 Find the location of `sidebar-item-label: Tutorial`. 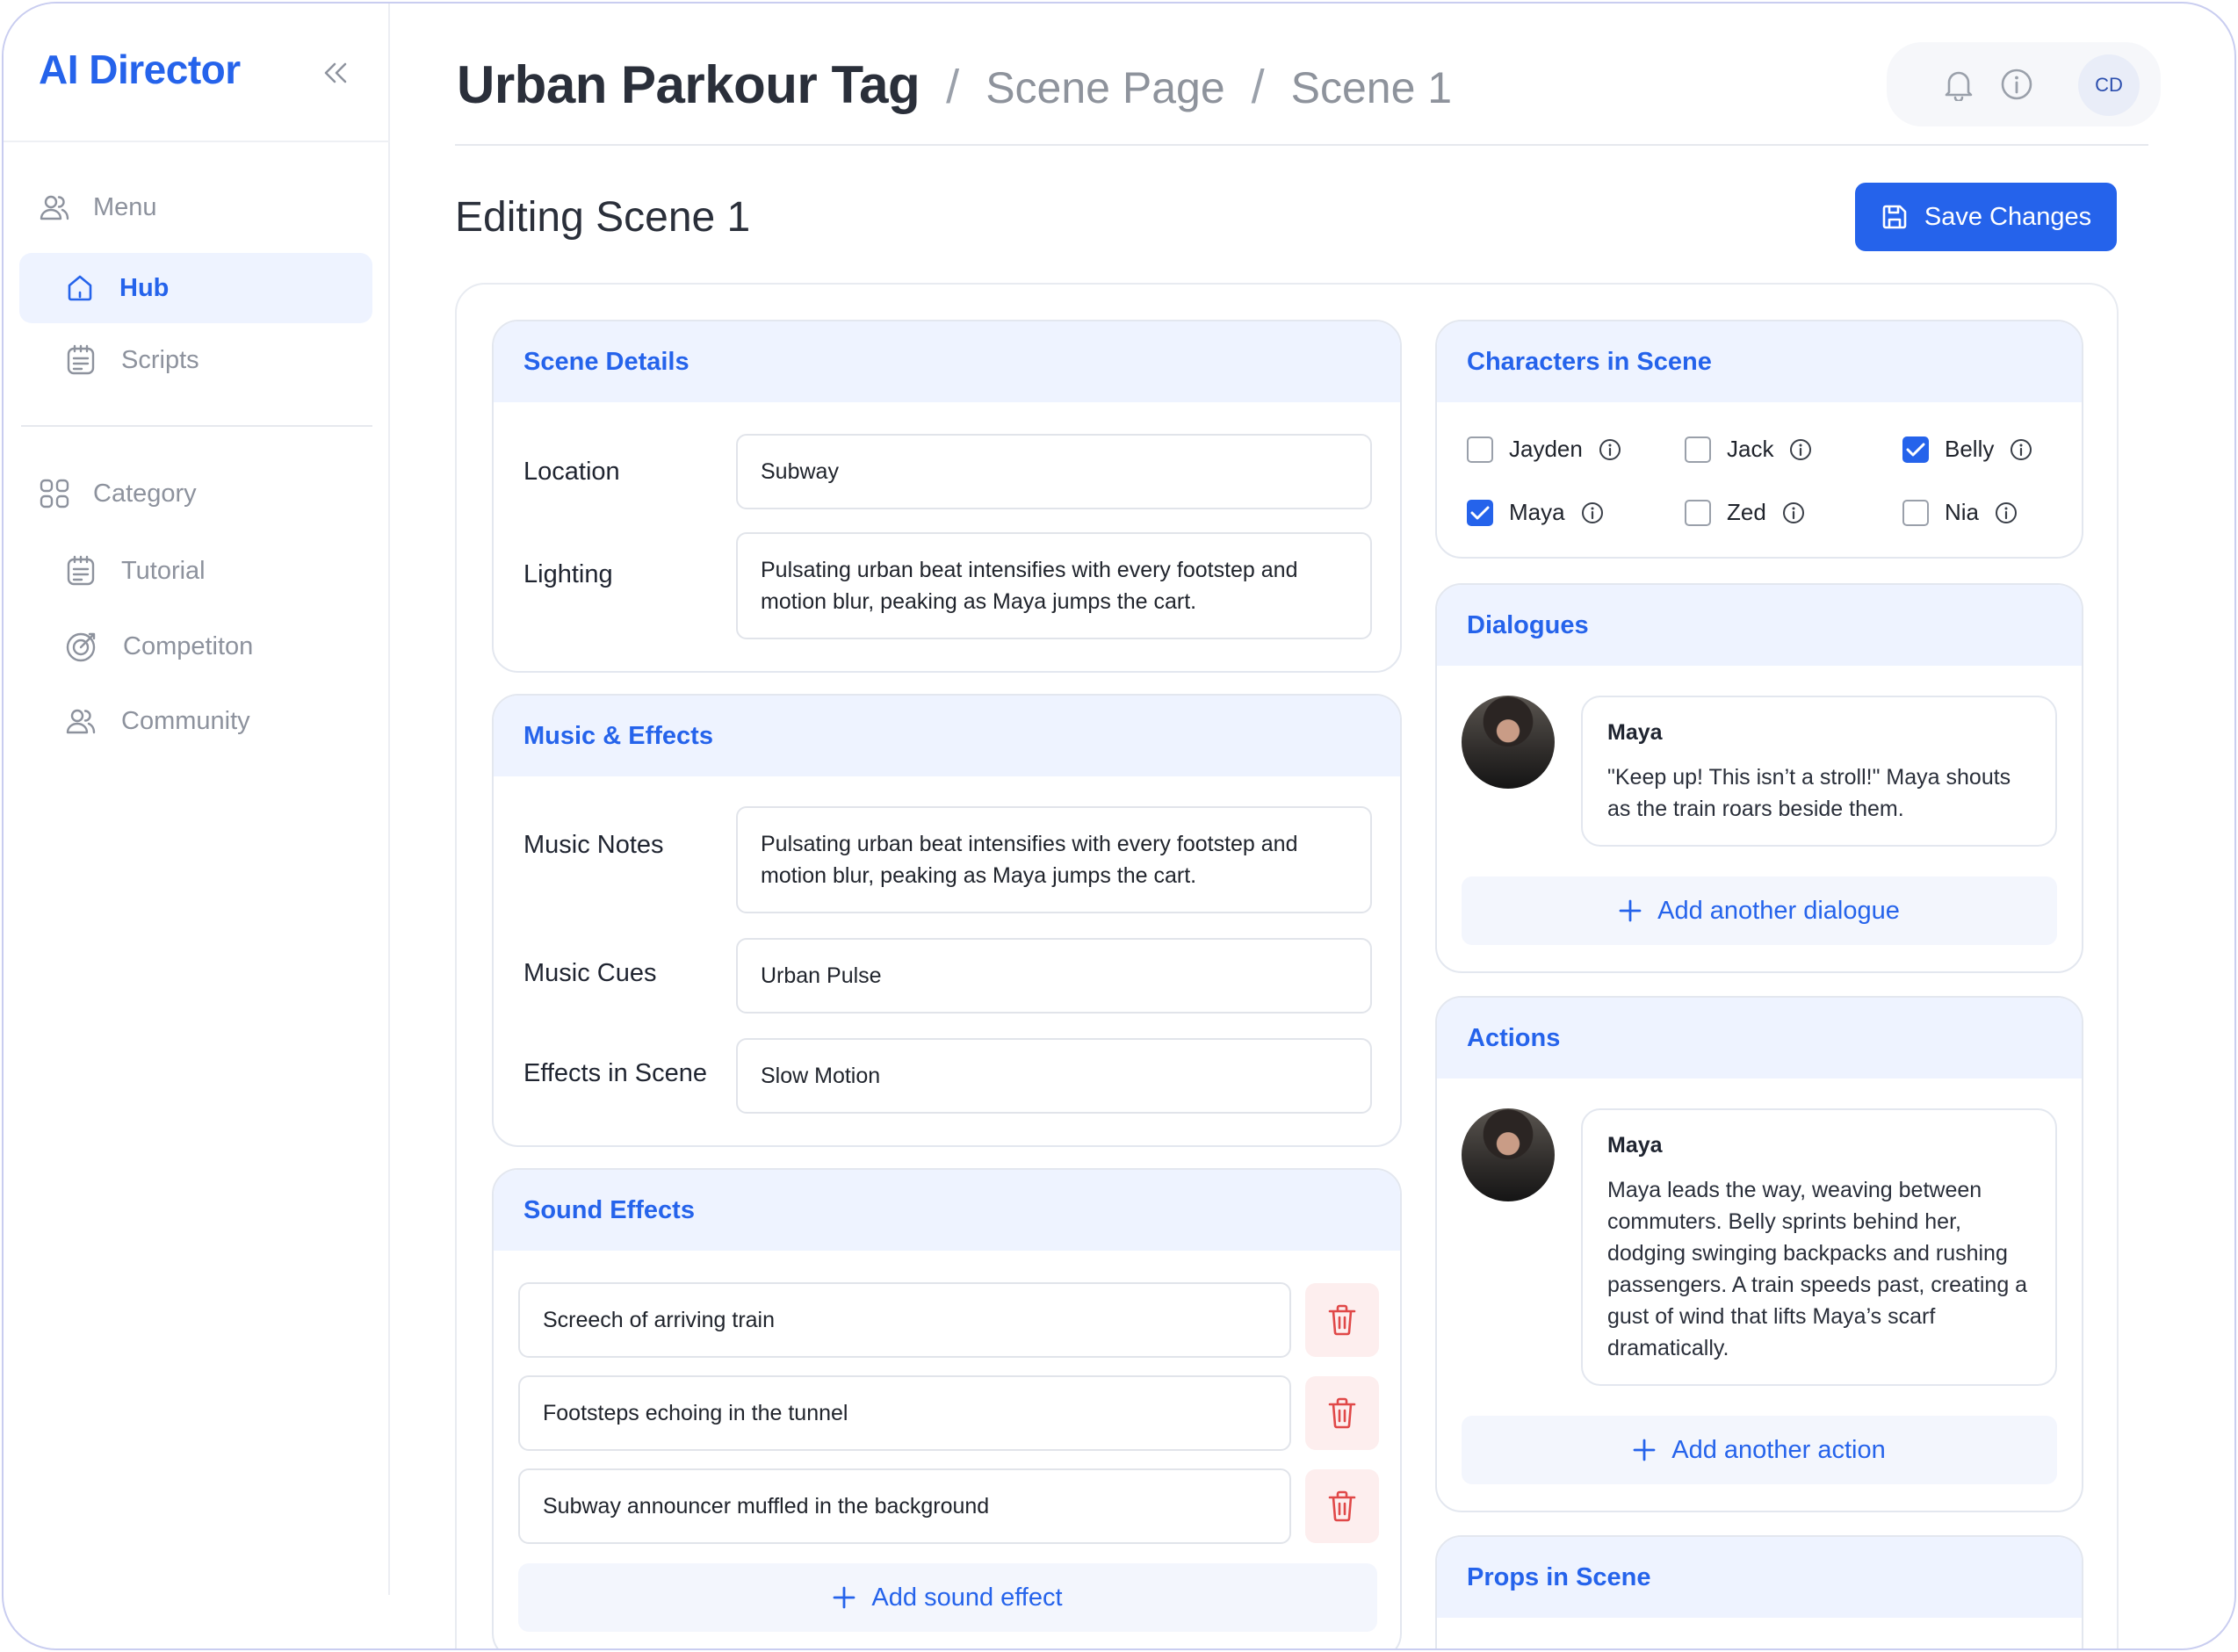

sidebar-item-label: Tutorial is located at coordinates (163, 570).